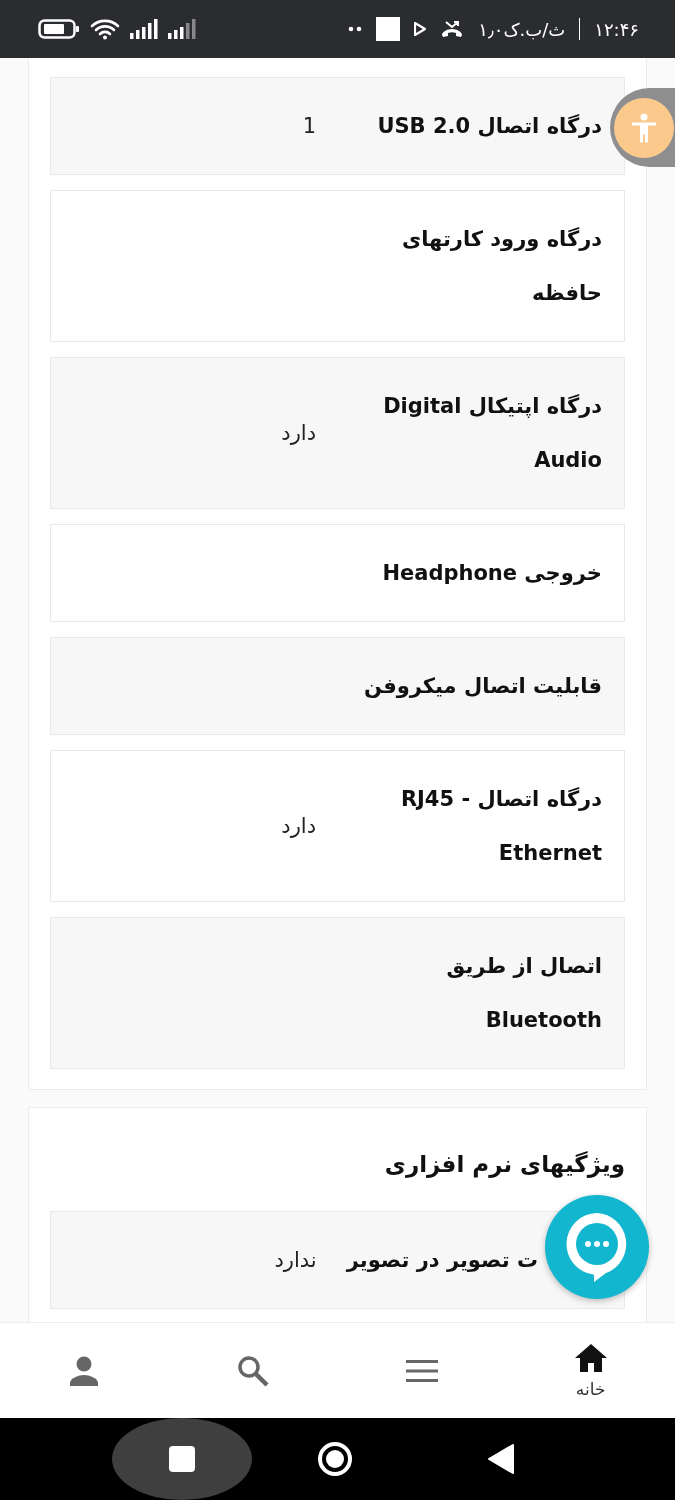 The height and width of the screenshot is (1500, 675). I want to click on spec-value: 1, so click(309, 126).